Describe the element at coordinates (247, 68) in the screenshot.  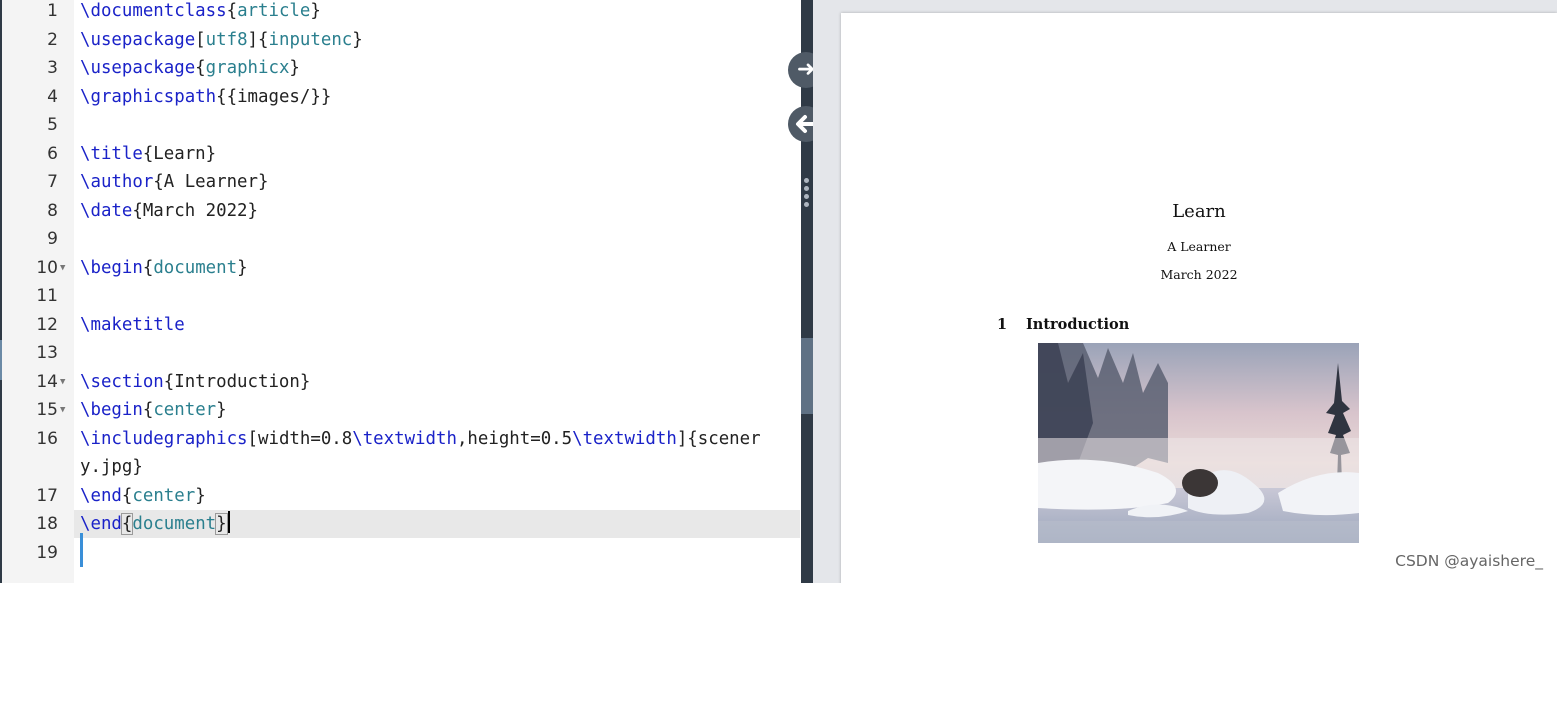
I see `latex-argument: graphicx` at that location.